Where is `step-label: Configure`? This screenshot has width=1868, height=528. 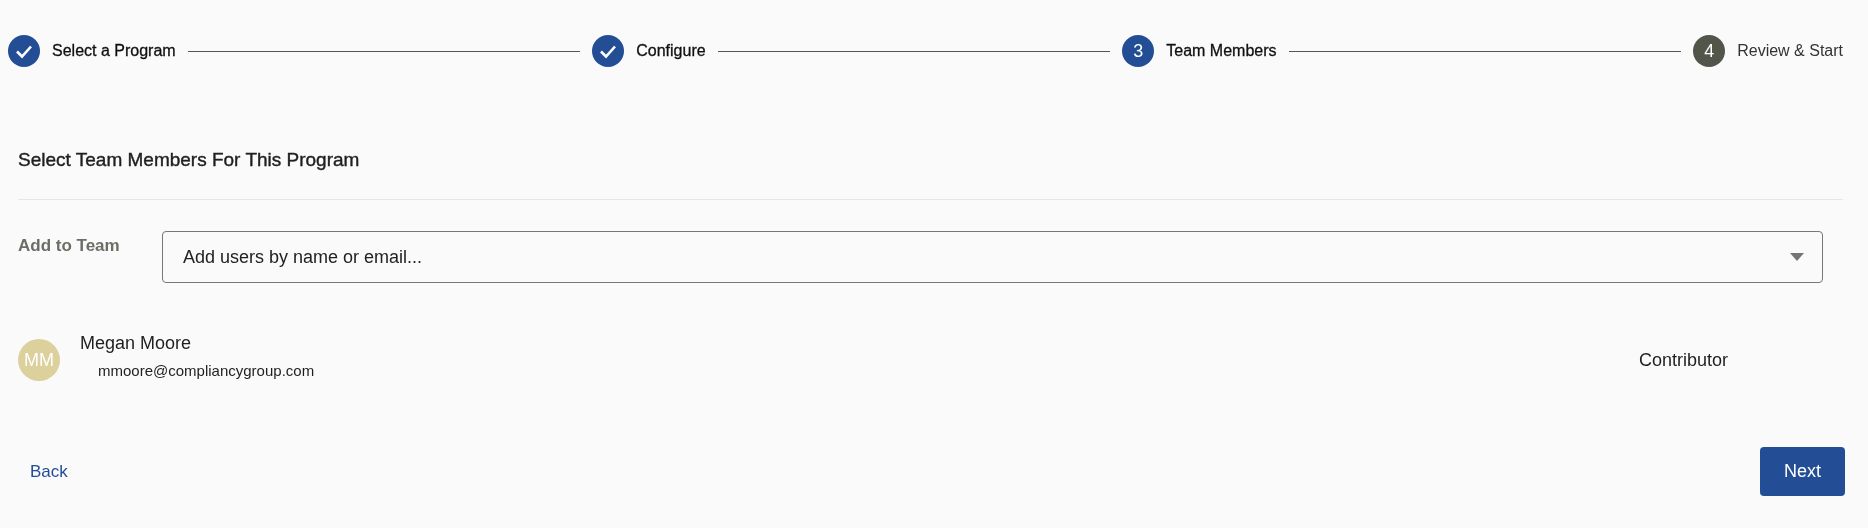
step-label: Configure is located at coordinates (671, 51).